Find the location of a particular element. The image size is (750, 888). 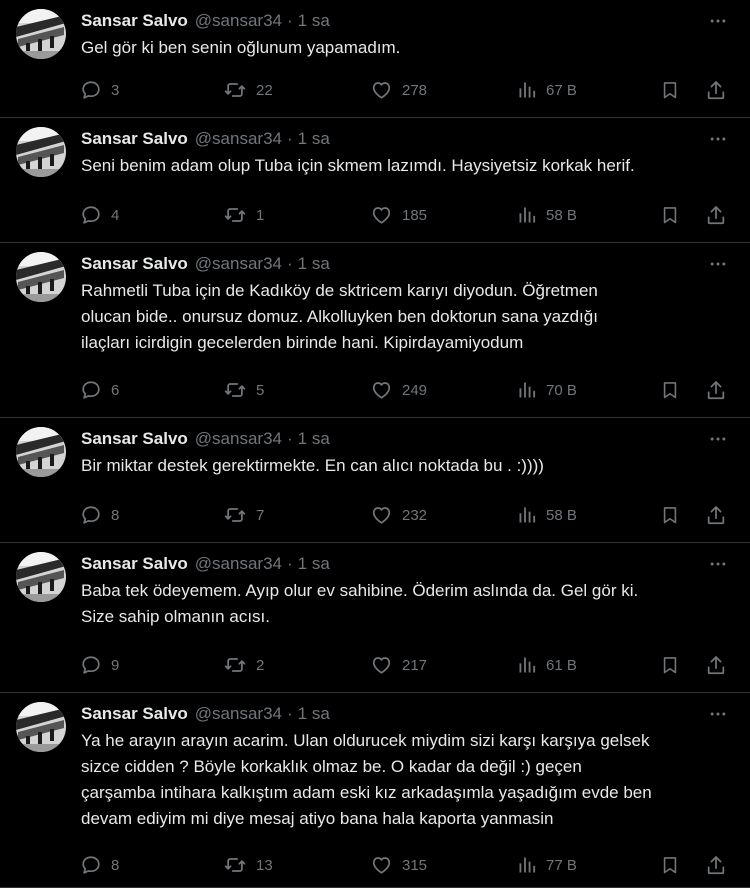

tweet-actions: 3 22 278 67 B is located at coordinates (375, 90).